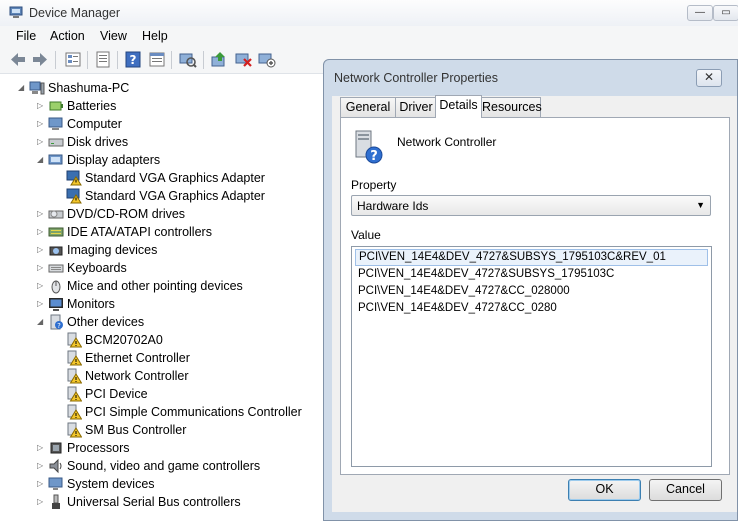 The width and height of the screenshot is (738, 521). I want to click on tree-category-item: ▷ System devices, so click(178, 484).